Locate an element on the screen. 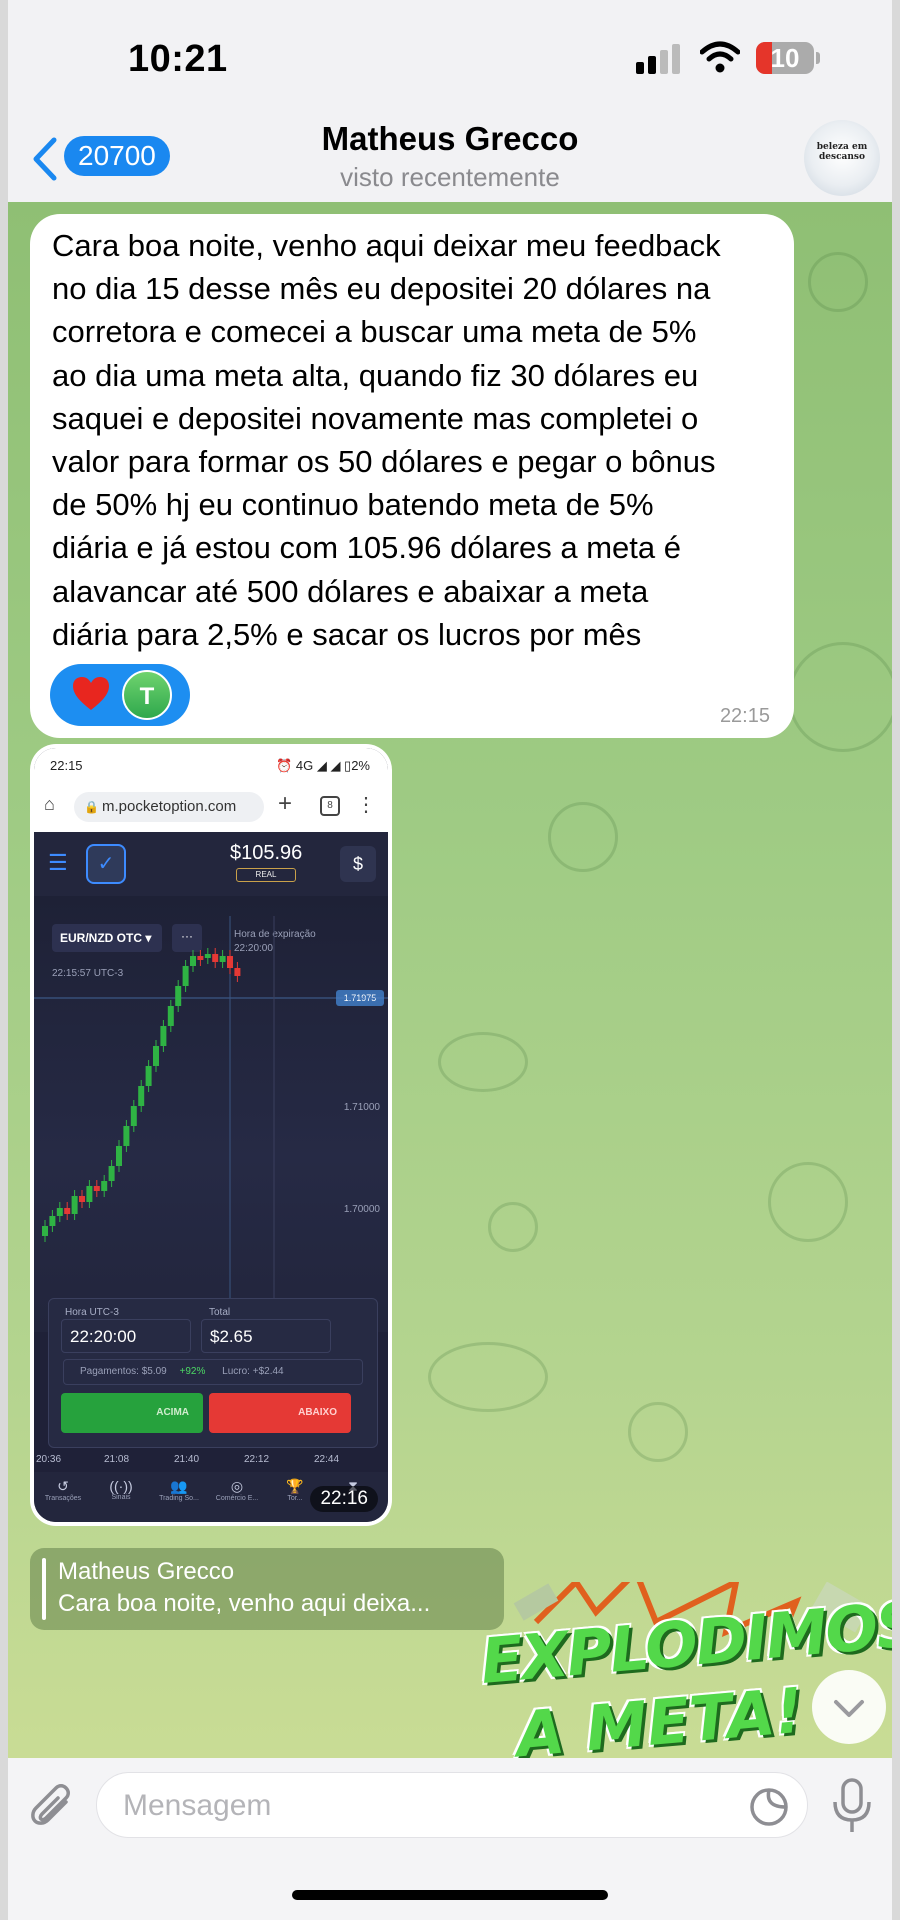 This screenshot has height=1920, width=900. axis-time: 22:12 is located at coordinates (257, 1459).